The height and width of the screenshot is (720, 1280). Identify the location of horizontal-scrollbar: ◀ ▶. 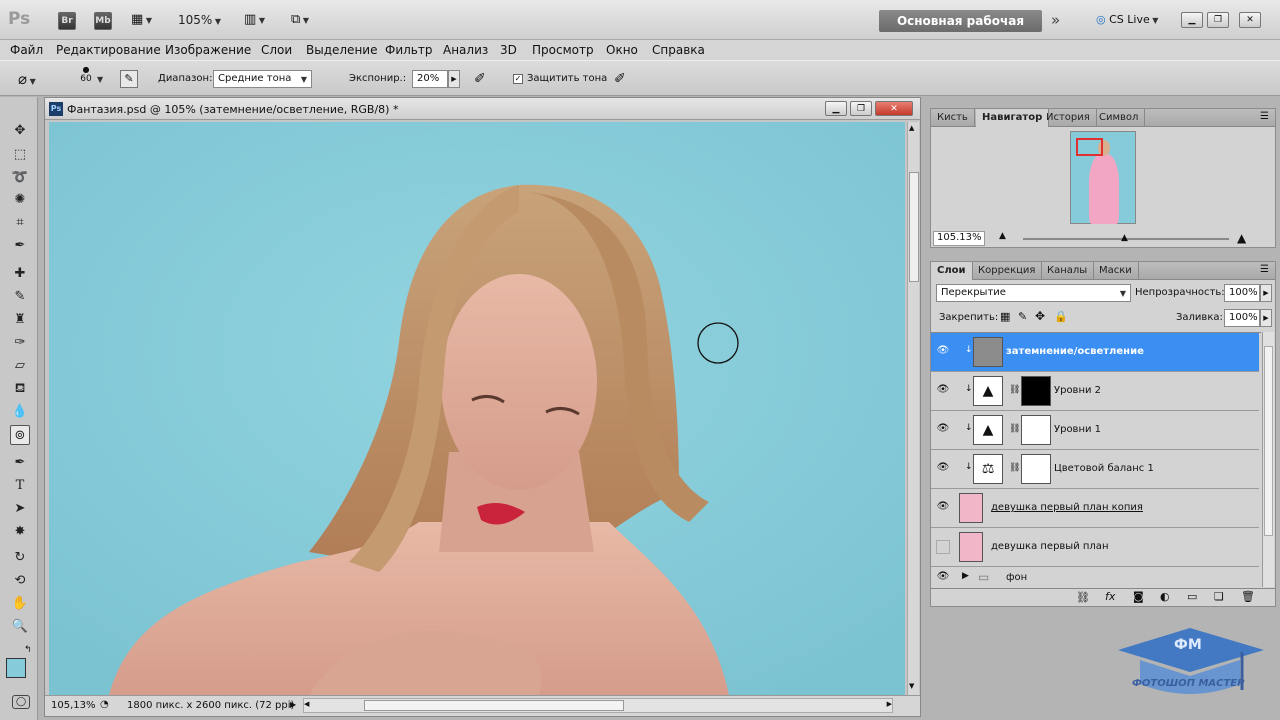
(598, 705).